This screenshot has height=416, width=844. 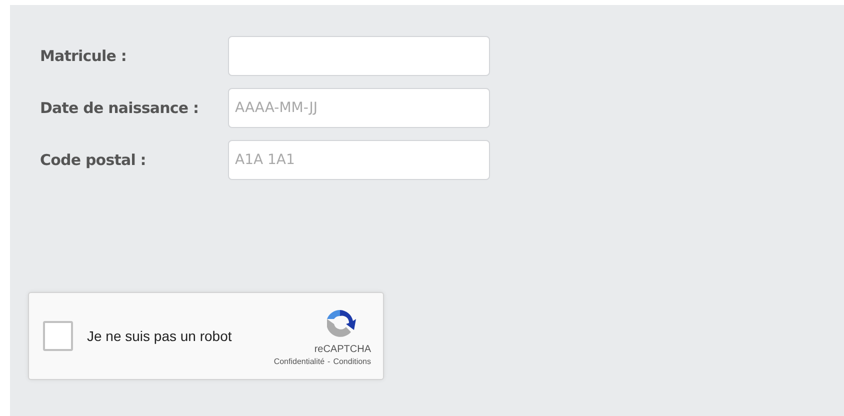 What do you see at coordinates (93, 160) in the screenshot?
I see `field-label: Code postal :` at bounding box center [93, 160].